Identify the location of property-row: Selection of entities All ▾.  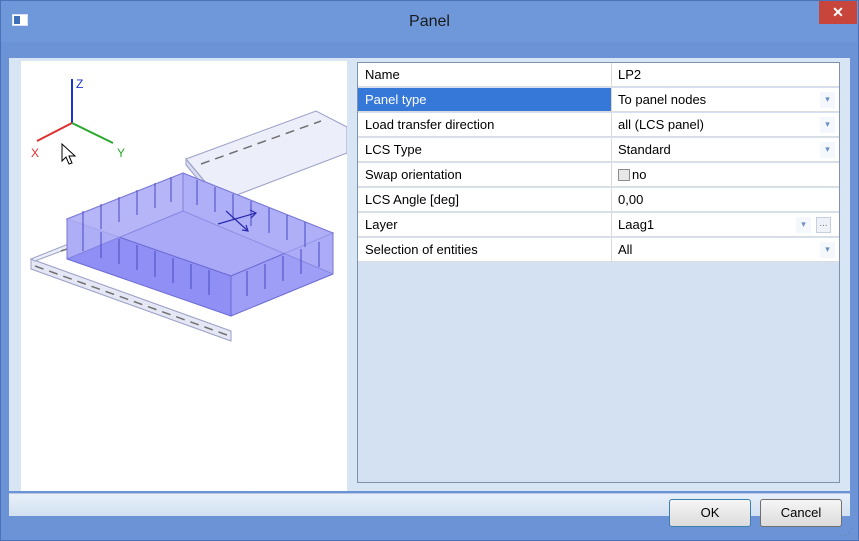
(598, 250).